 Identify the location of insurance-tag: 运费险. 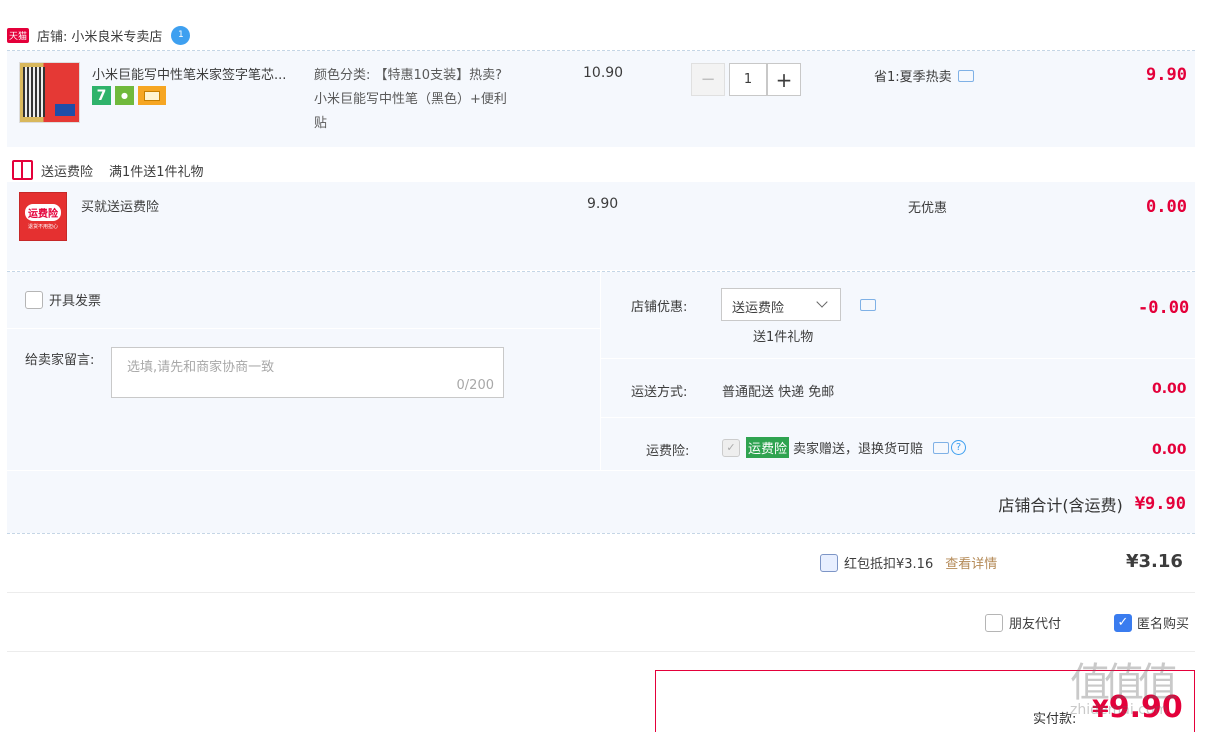
(768, 447).